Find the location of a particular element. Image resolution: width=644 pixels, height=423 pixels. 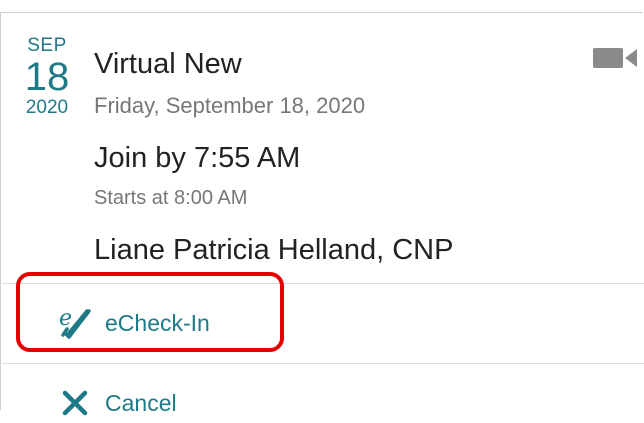

svg-text: e is located at coordinates (65, 318).